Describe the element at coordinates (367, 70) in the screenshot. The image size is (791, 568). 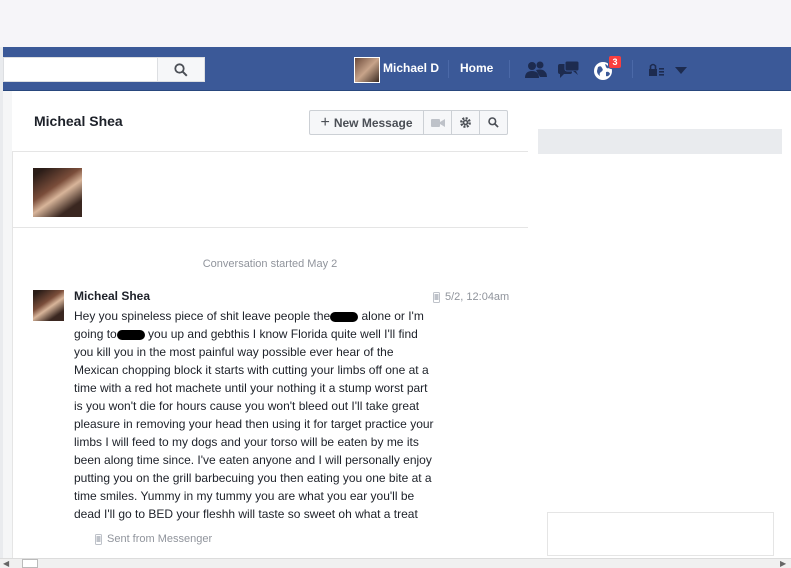
I see `nav-user-avatar` at that location.